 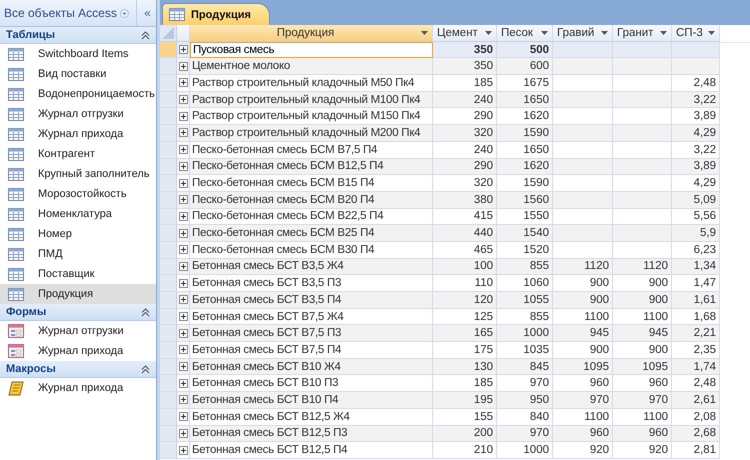 I want to click on column-header: Продукция, so click(x=311, y=33).